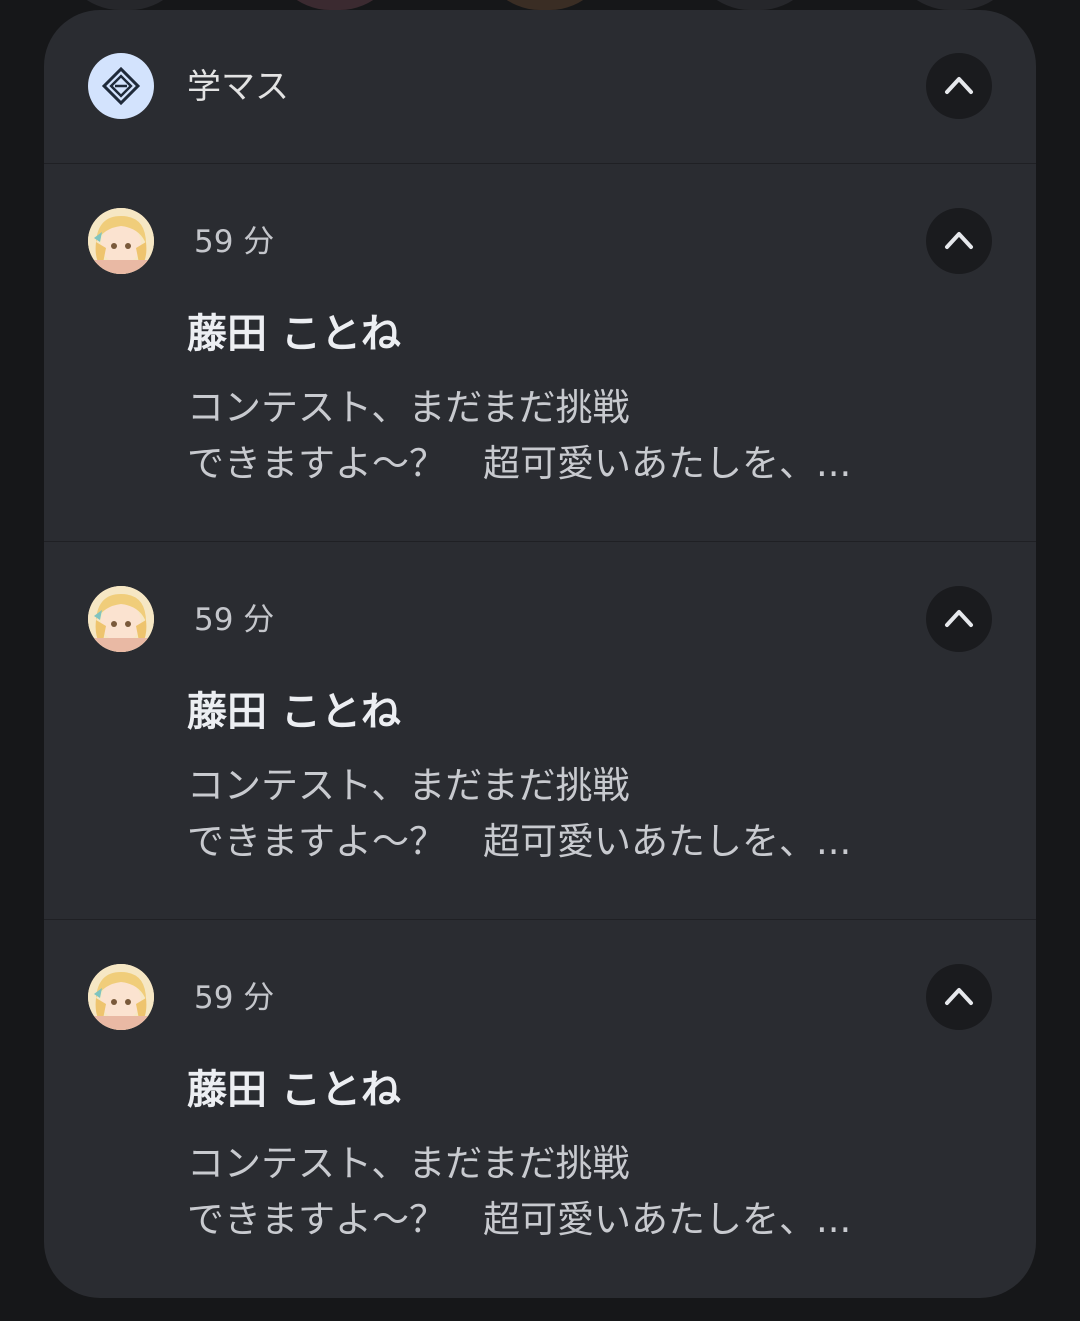  I want to click on app-icon, so click(121, 86).